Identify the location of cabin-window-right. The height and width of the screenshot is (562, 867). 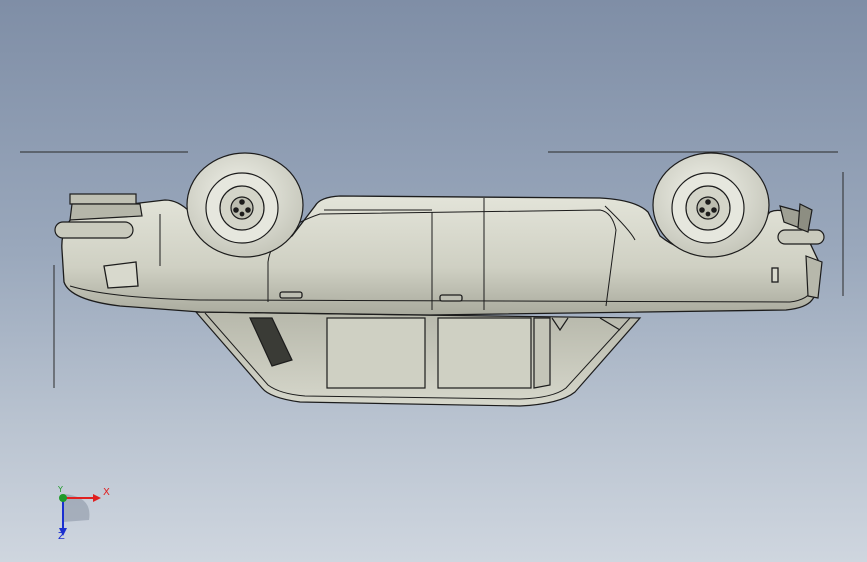
(484, 353).